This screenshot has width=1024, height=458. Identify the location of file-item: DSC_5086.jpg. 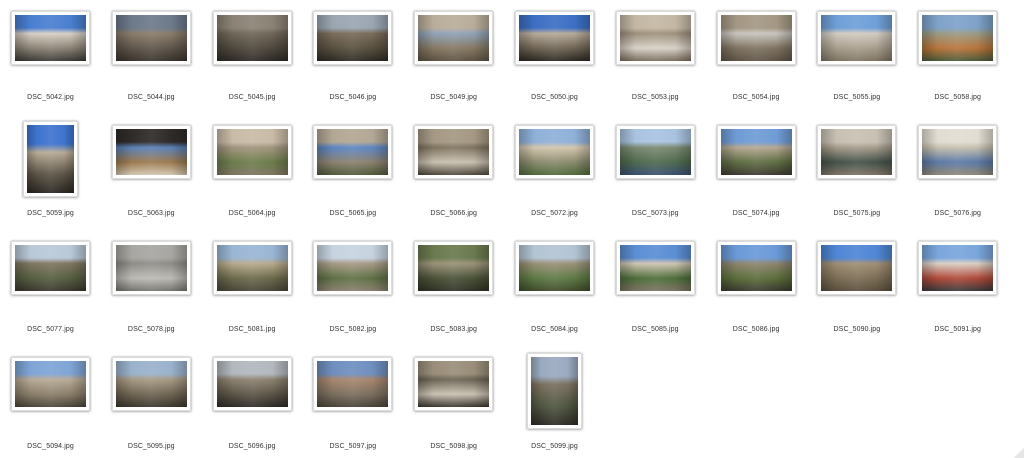
(756, 229).